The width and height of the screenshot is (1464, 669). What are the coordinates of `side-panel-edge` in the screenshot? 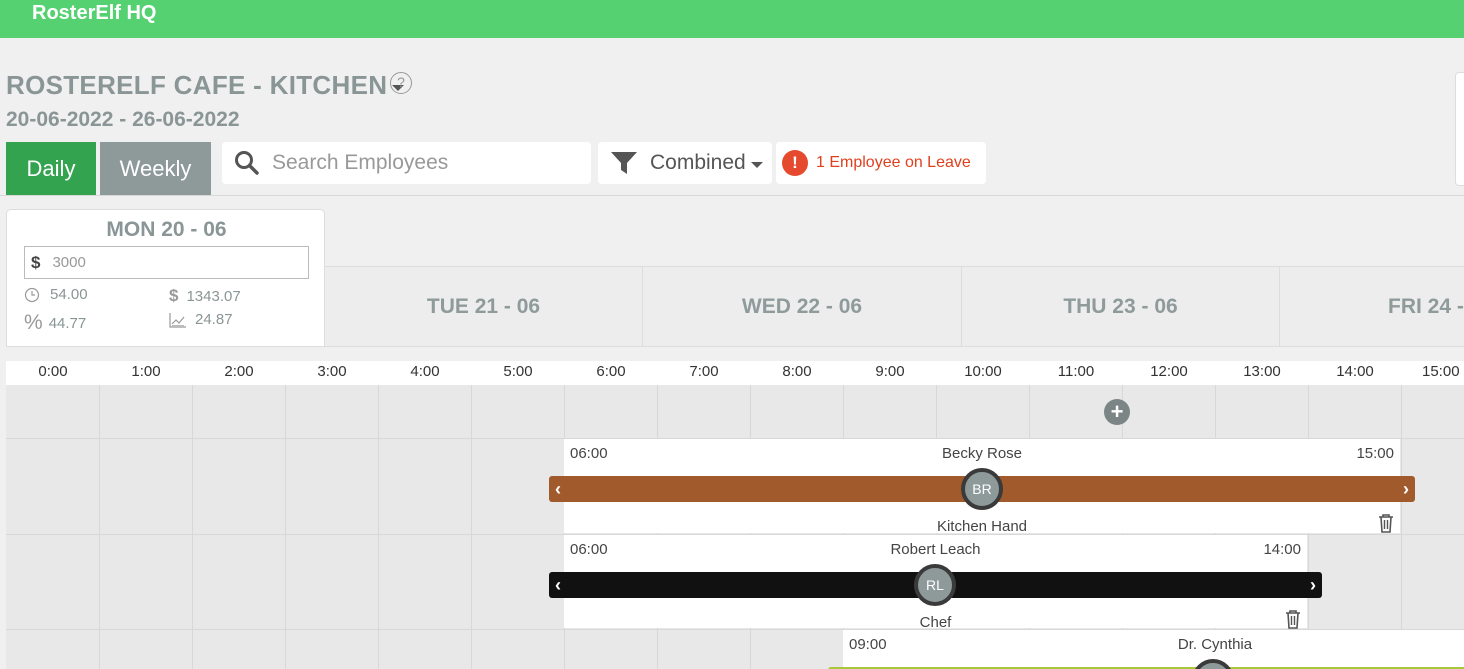 It's located at (1459, 129).